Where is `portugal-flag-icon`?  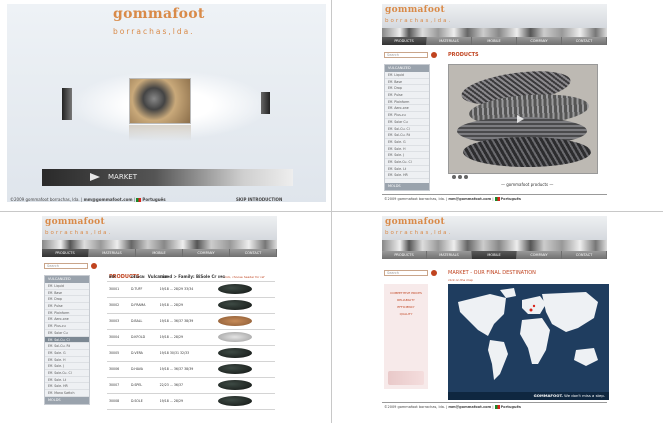 portugal-flag-icon is located at coordinates (497, 199).